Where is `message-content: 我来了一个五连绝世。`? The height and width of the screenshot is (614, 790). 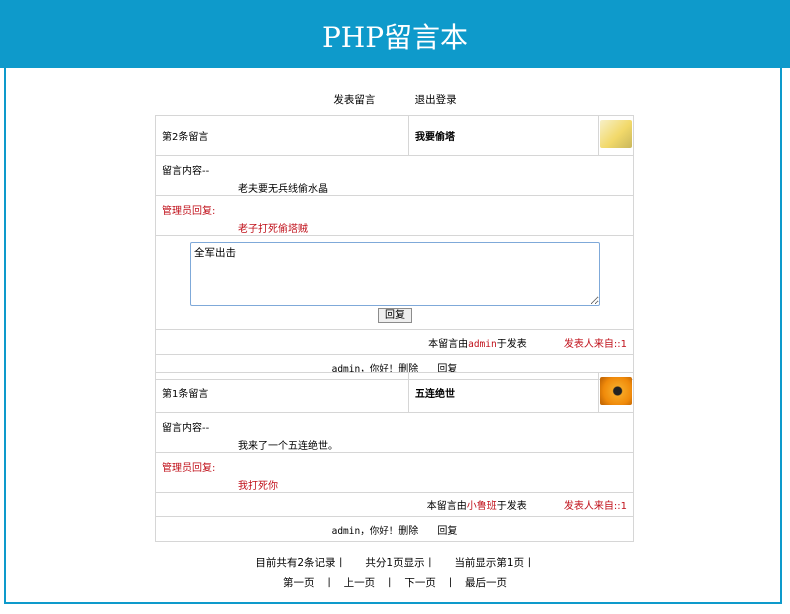 message-content: 我来了一个五连绝世。 is located at coordinates (288, 446).